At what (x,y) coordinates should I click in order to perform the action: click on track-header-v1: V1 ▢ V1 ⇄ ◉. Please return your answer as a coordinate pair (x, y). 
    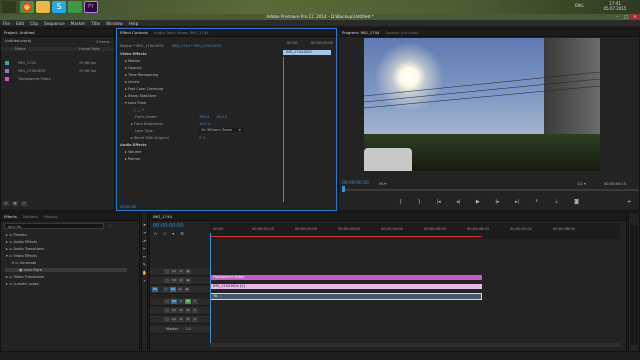
    Looking at the image, I should click on (180, 290).